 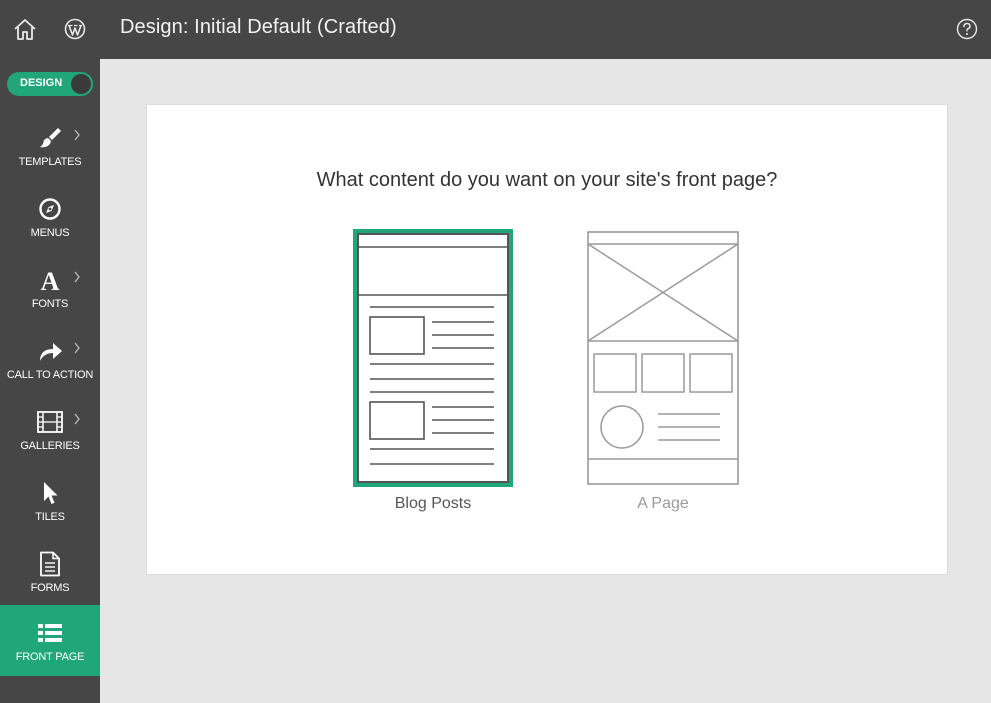 I want to click on sidebar-item-label: FRONT PAGE, so click(x=50, y=657).